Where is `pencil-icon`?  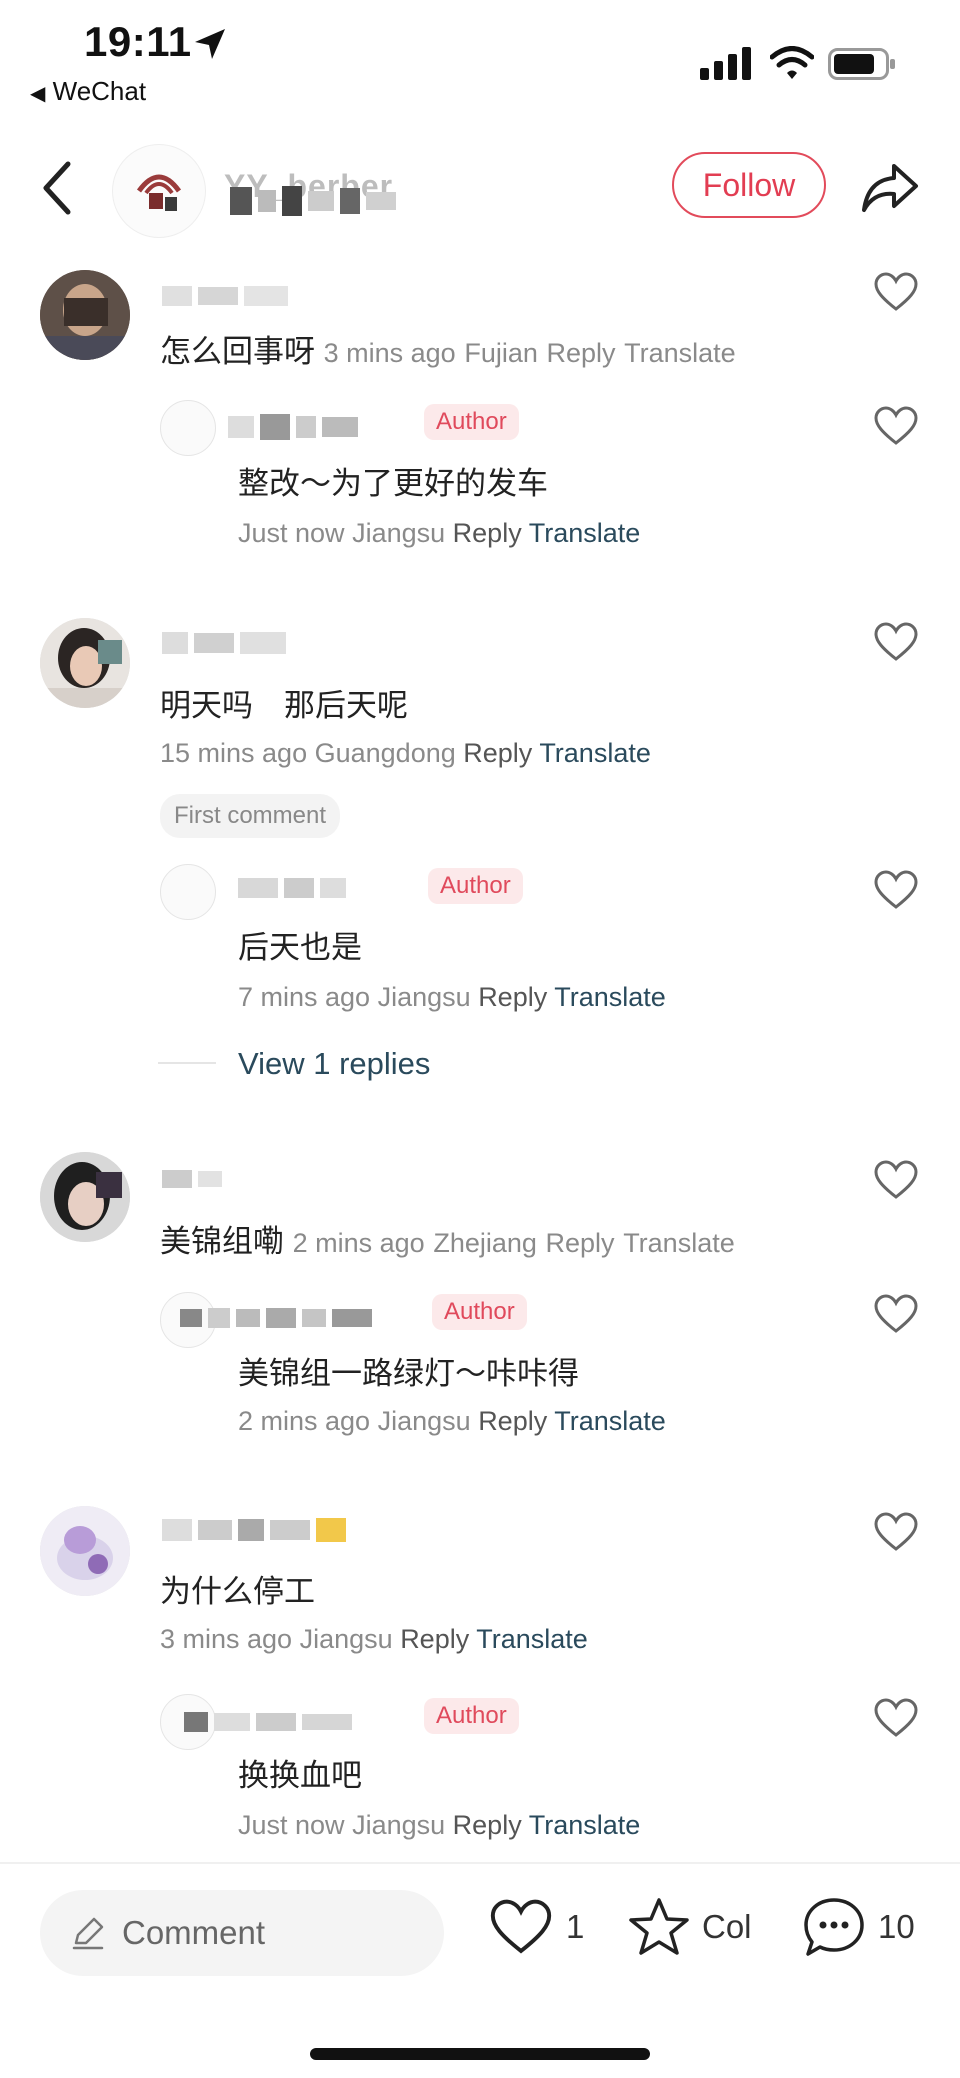
pencil-icon is located at coordinates (88, 1933).